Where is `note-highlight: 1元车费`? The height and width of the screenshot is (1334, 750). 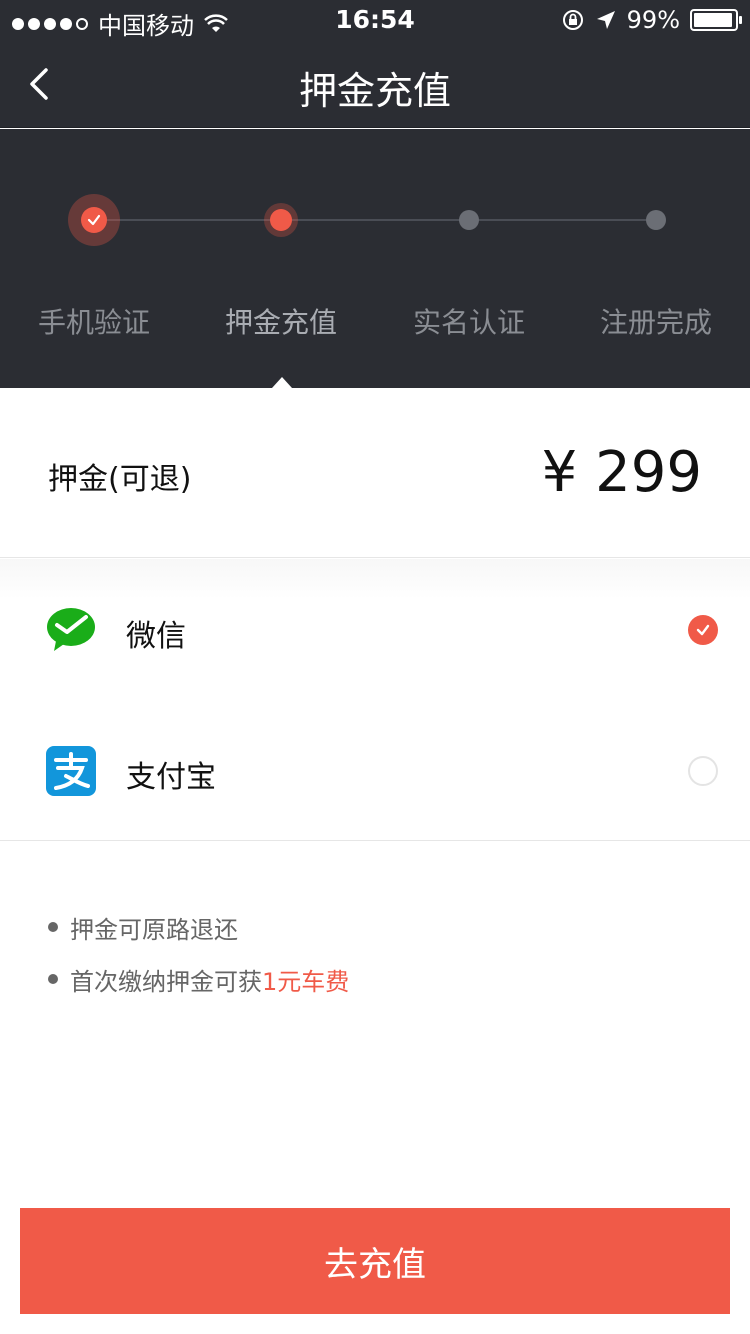 note-highlight: 1元车费 is located at coordinates (306, 981).